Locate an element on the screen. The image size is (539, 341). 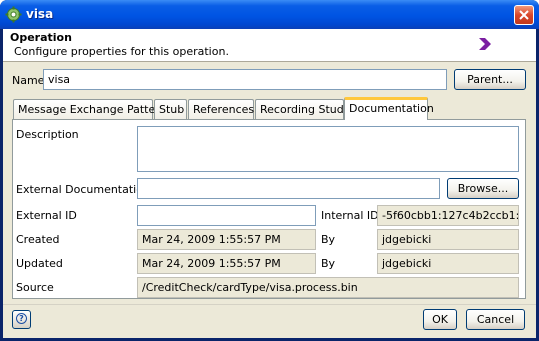
close-button is located at coordinates (524, 15).